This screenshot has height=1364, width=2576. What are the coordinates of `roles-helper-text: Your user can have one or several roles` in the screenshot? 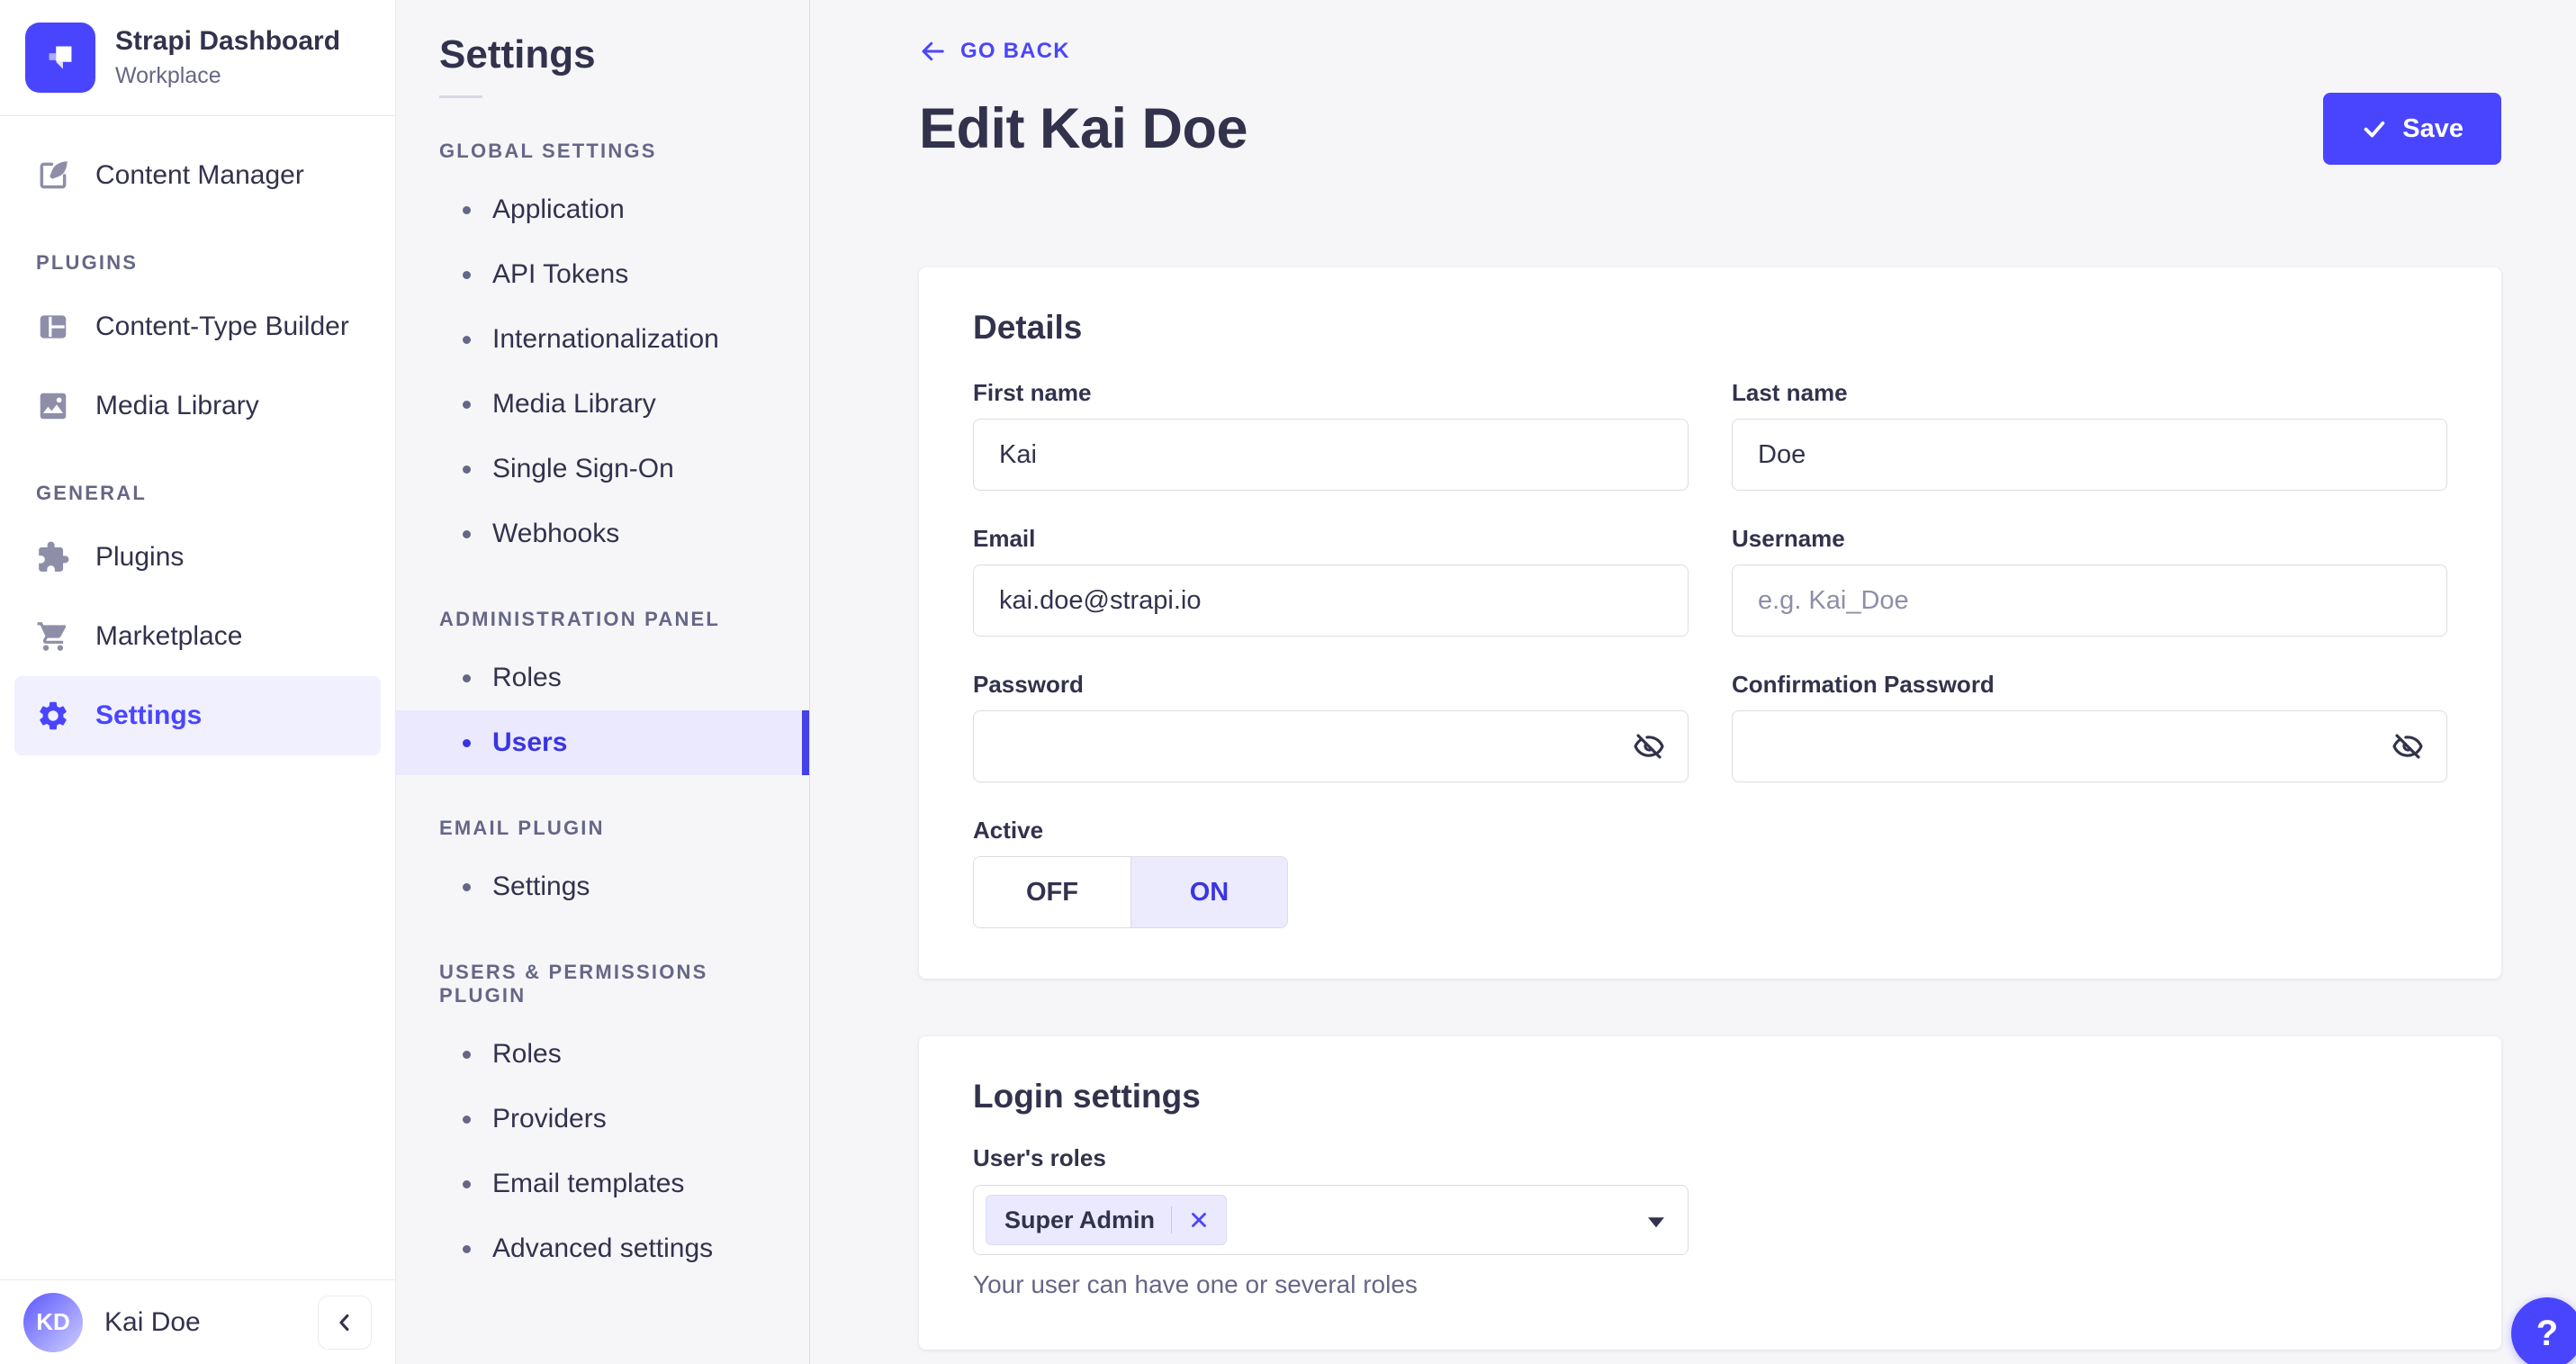 It's located at (1195, 1284).